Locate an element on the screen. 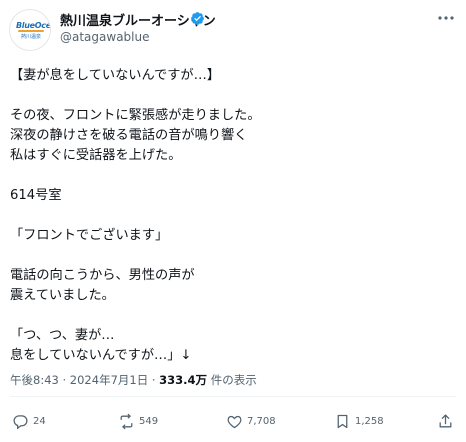  reply-button: 24 is located at coordinates (29, 421).